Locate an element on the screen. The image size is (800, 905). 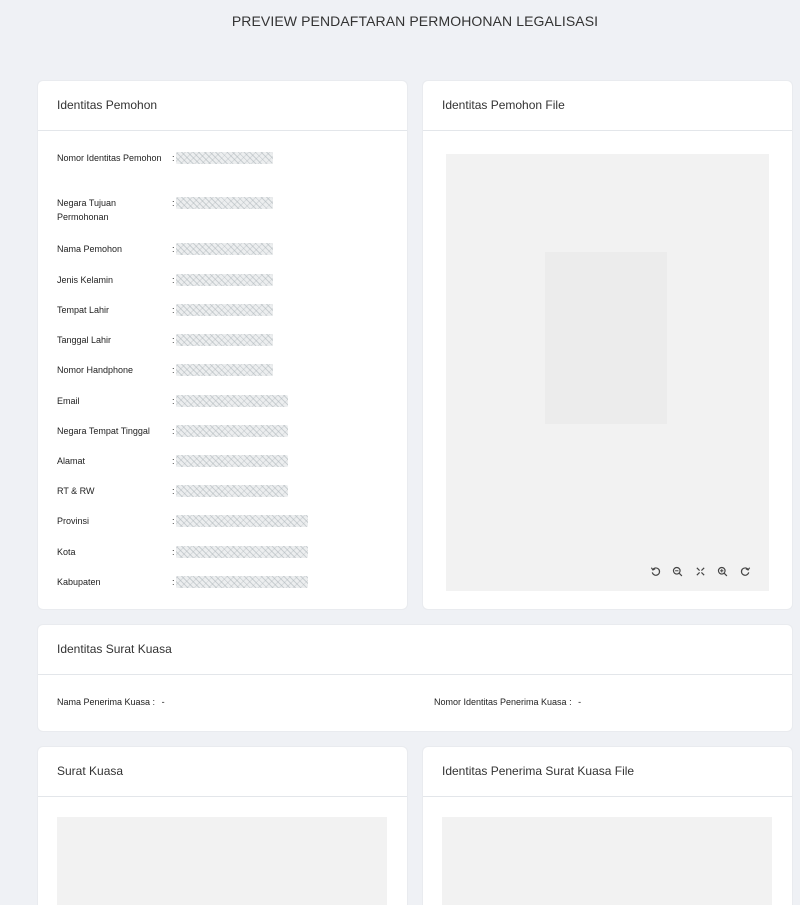
viewer-toolbar is located at coordinates (700, 571).